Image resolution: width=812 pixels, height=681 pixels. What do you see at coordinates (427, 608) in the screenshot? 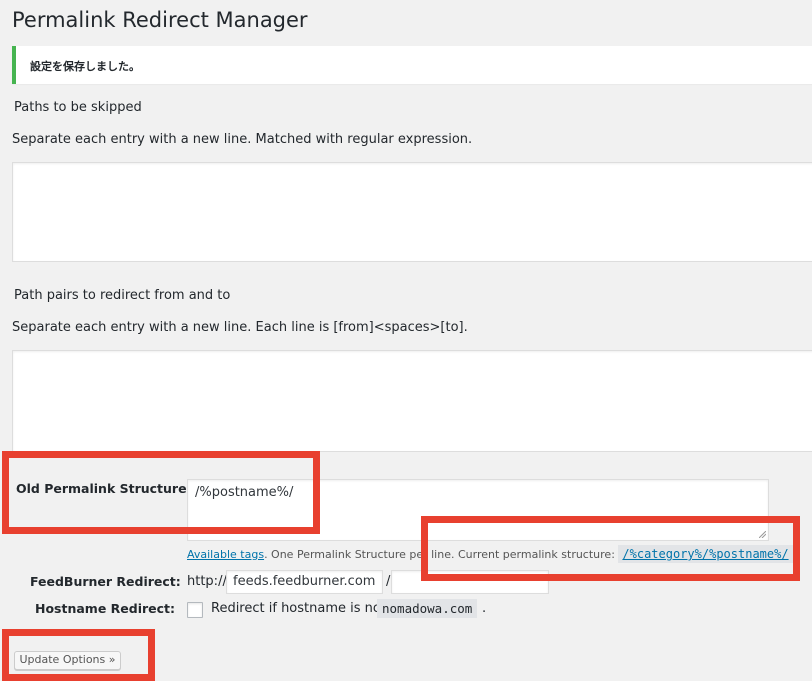
I see `hostname-value: nomadowa.com` at bounding box center [427, 608].